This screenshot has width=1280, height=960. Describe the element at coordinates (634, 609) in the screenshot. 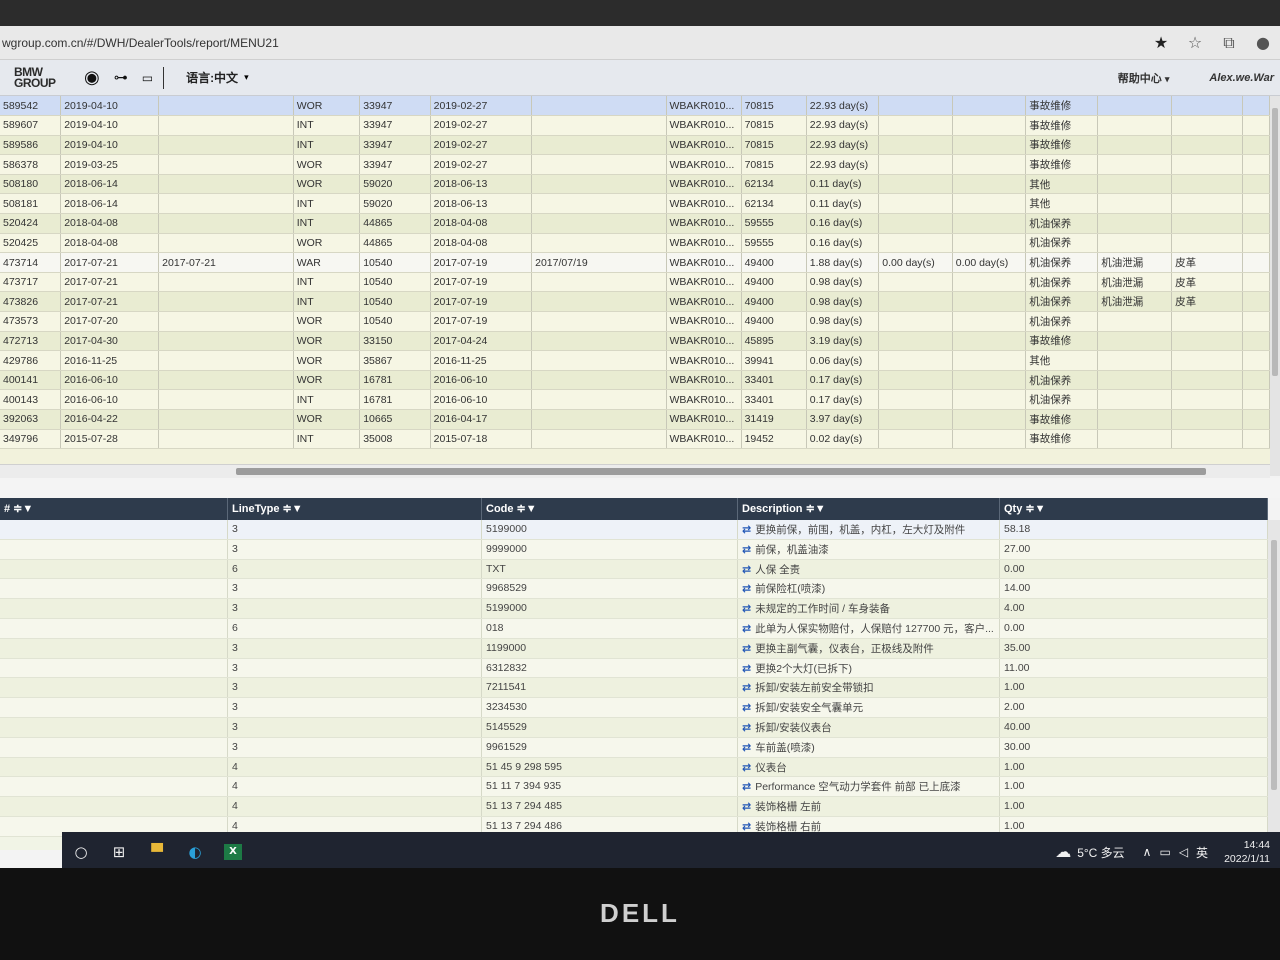

I see `table-row: 3 5199000 ⇄ 未规定的工作时间 / 车身装备 4.00` at that location.